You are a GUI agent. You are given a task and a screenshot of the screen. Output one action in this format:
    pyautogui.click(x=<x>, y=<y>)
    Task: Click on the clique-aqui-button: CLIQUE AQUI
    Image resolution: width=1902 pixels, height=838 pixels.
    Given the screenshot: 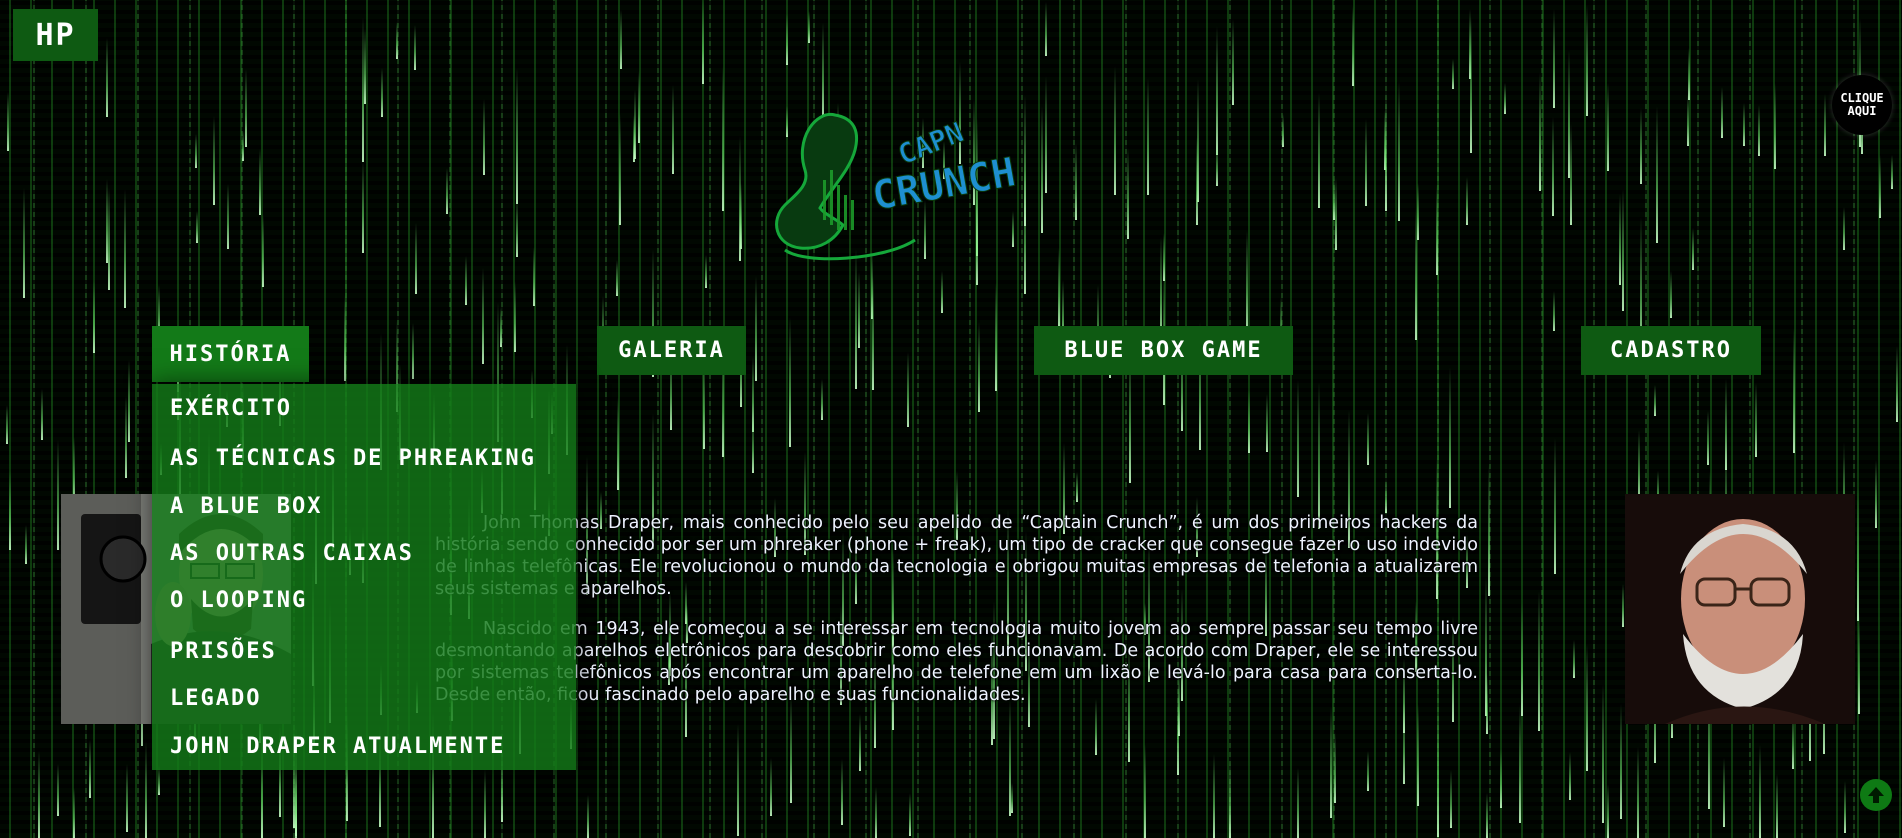 What is the action you would take?
    pyautogui.click(x=1862, y=105)
    